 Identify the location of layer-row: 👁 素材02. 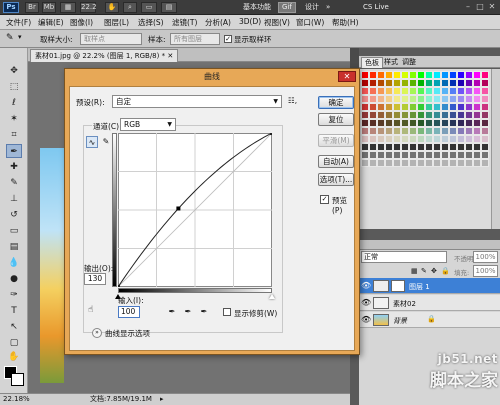
(429, 303).